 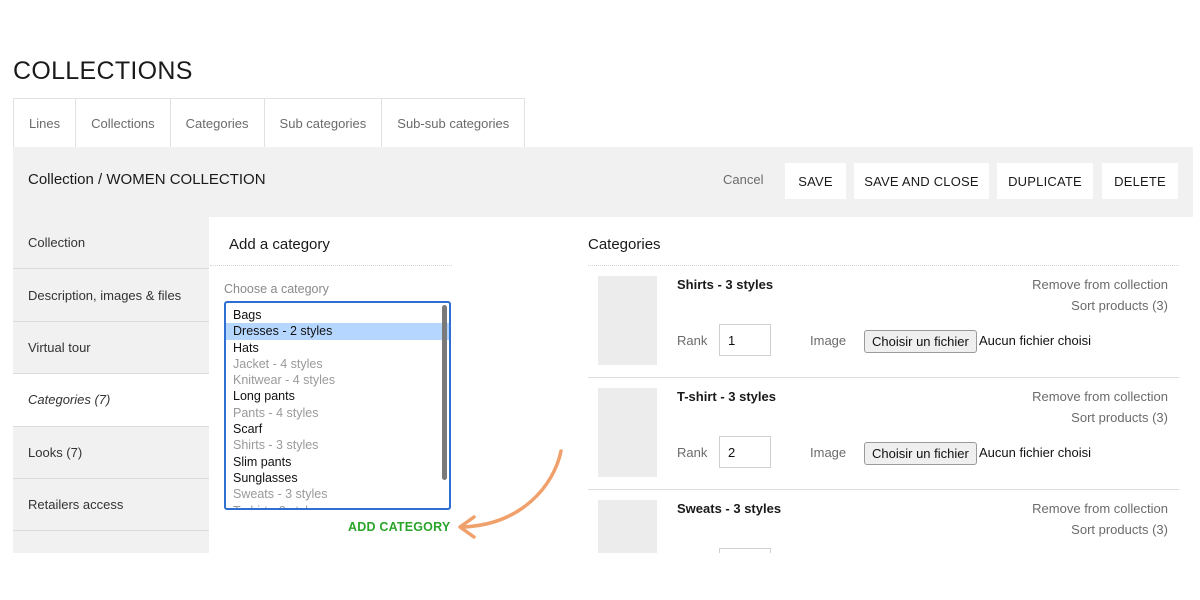 I want to click on tab-sub-sub-categories: Sub-sub categories, so click(x=453, y=123).